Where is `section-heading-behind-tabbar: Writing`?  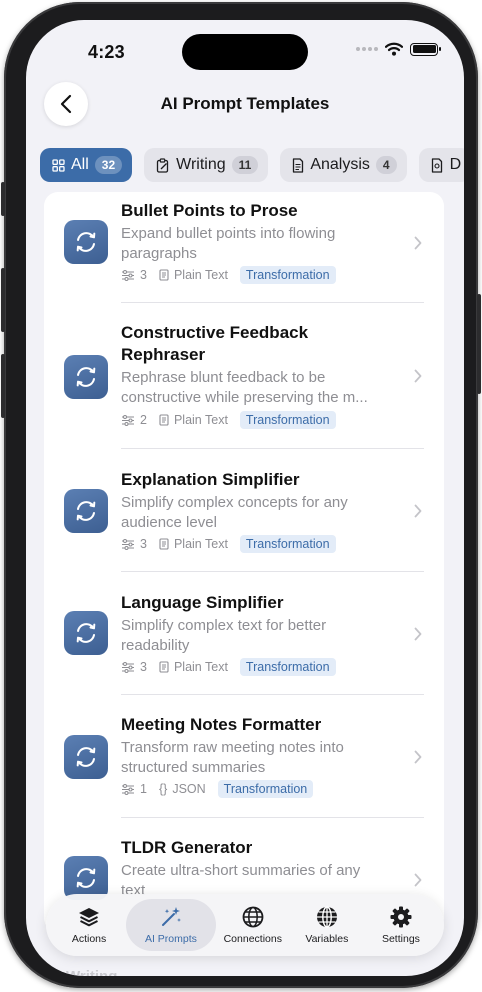
section-heading-behind-tabbar: Writing is located at coordinates (91, 972).